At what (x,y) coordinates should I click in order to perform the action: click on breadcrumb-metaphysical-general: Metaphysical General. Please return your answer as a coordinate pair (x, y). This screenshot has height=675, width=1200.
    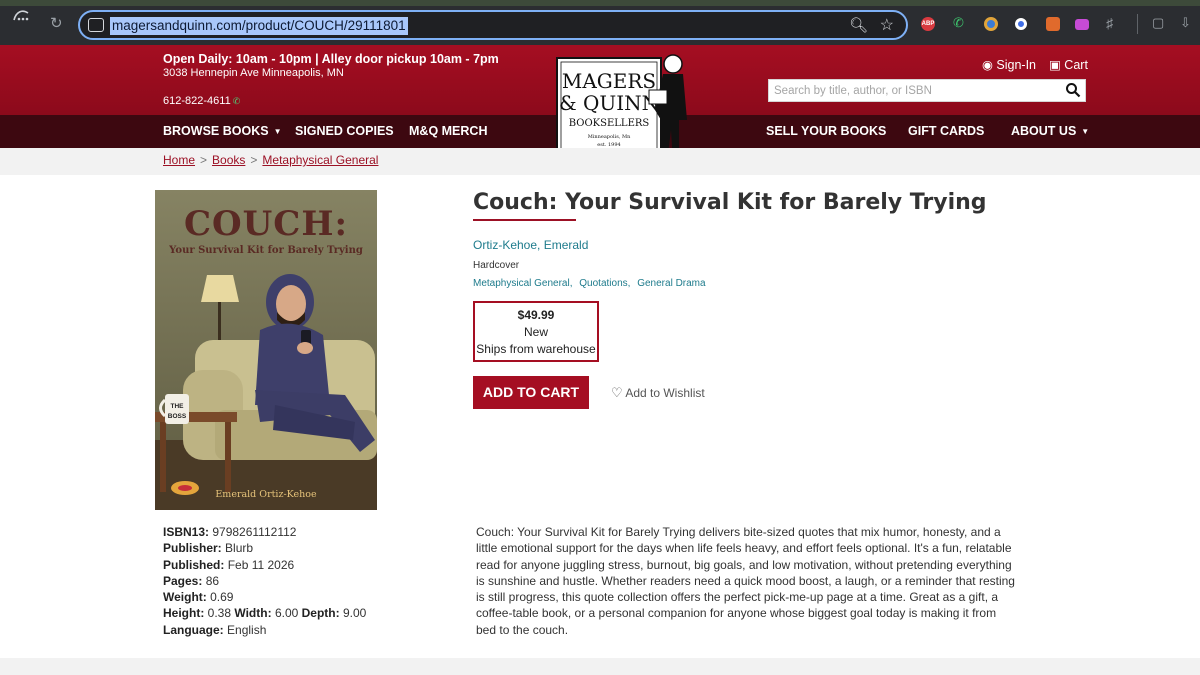
    Looking at the image, I should click on (320, 160).